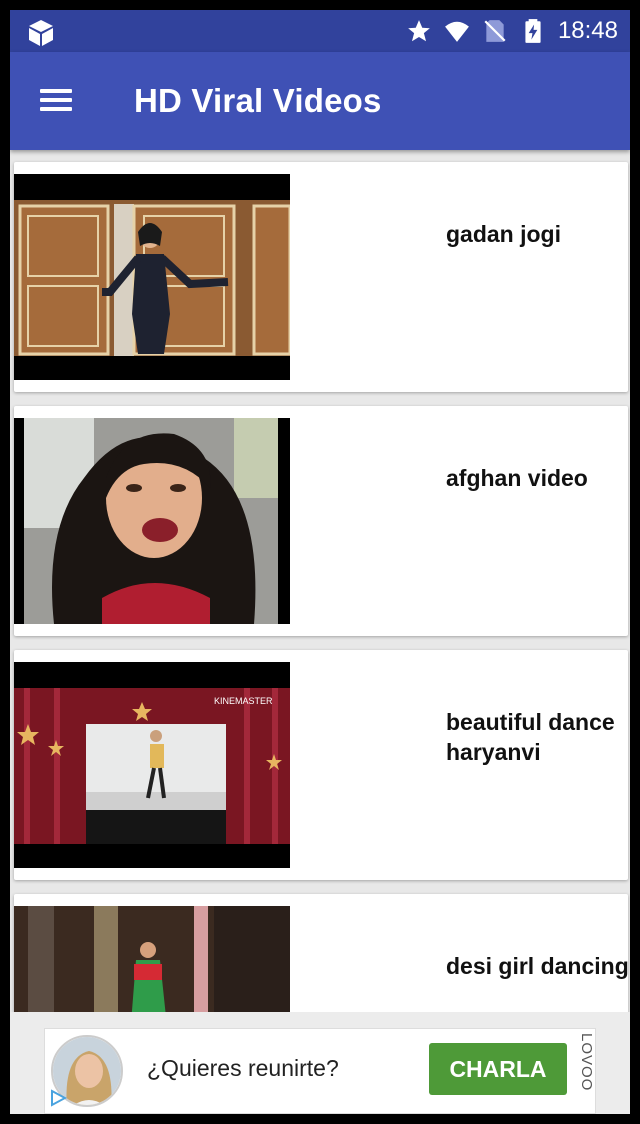 The height and width of the screenshot is (1124, 640). Describe the element at coordinates (58, 102) in the screenshot. I see `hamburger-menu-icon` at that location.